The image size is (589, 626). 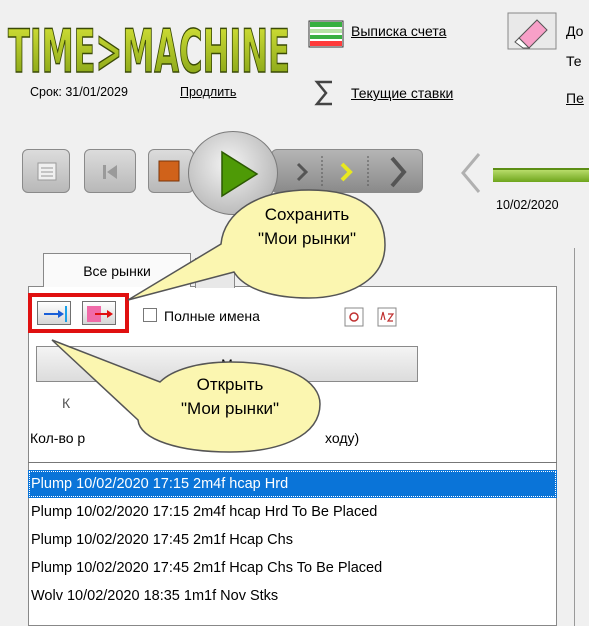 What do you see at coordinates (230, 384) in the screenshot?
I see `callout-open-line1: Открыть` at bounding box center [230, 384].